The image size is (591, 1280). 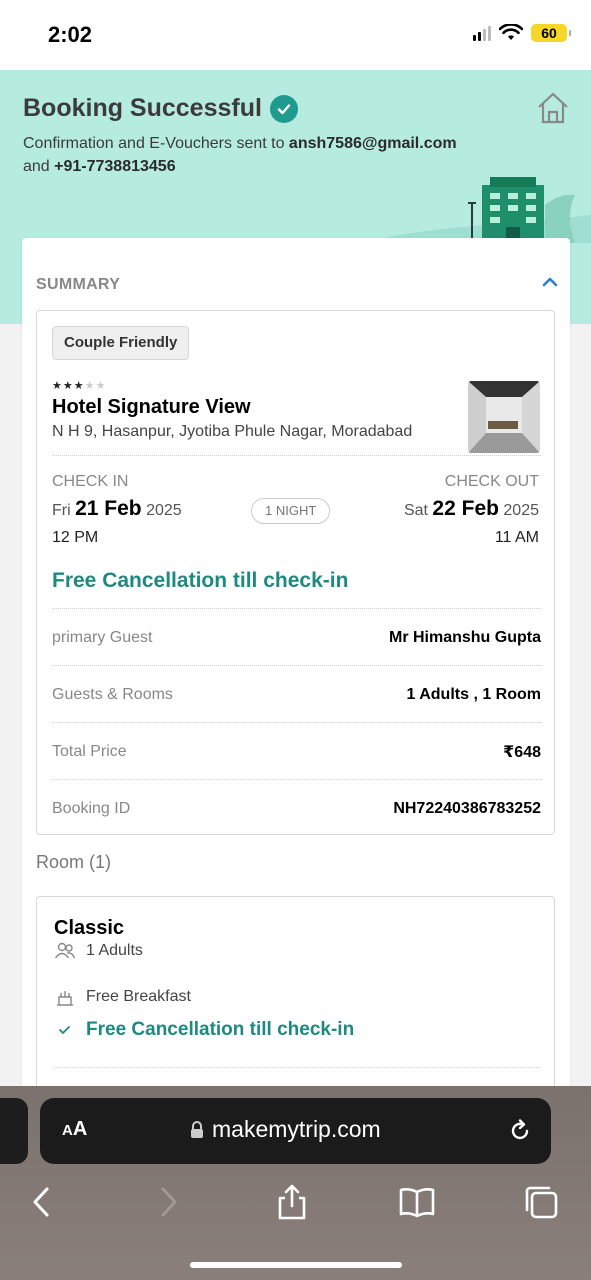 I want to click on row-label: Guests & Rooms, so click(x=112, y=694).